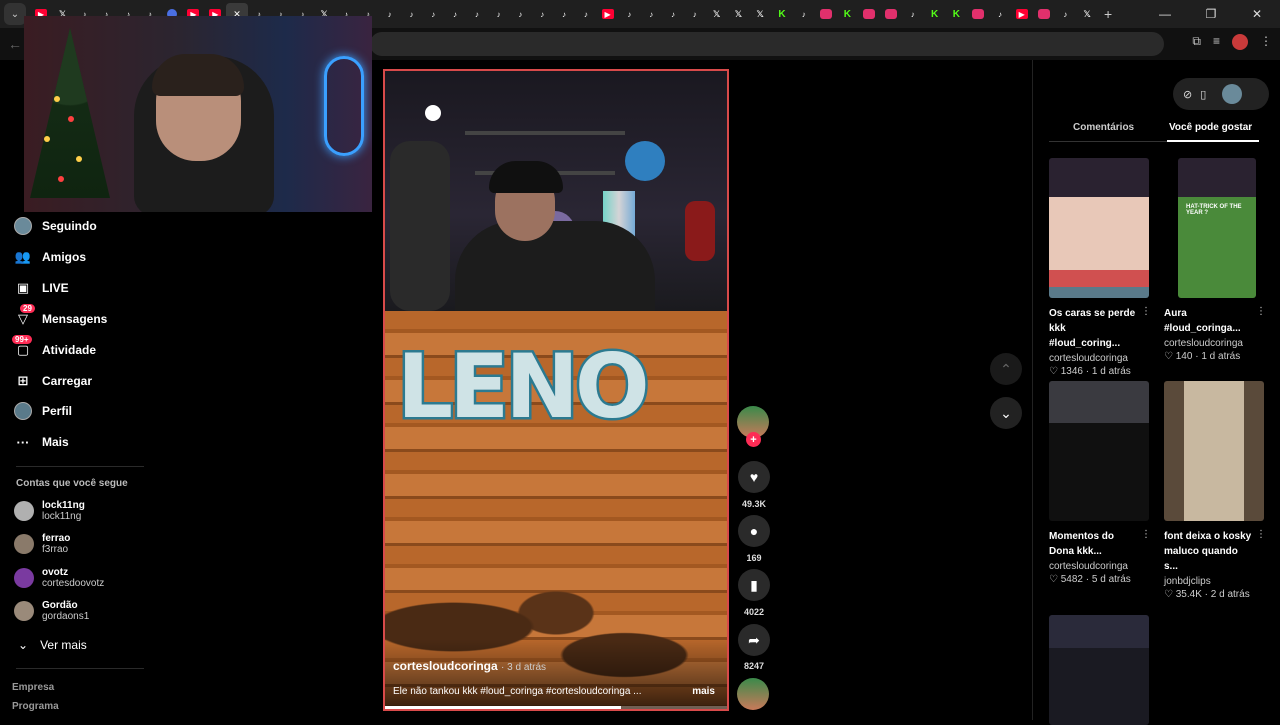  I want to click on maximize-button: ❐, so click(1211, 14).